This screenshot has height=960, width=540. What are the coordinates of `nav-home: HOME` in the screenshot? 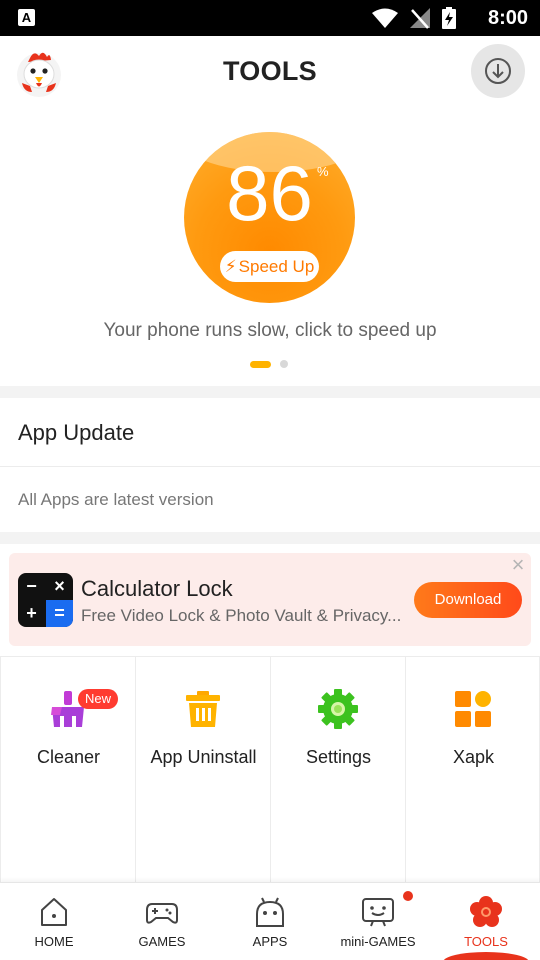 It's located at (54, 921).